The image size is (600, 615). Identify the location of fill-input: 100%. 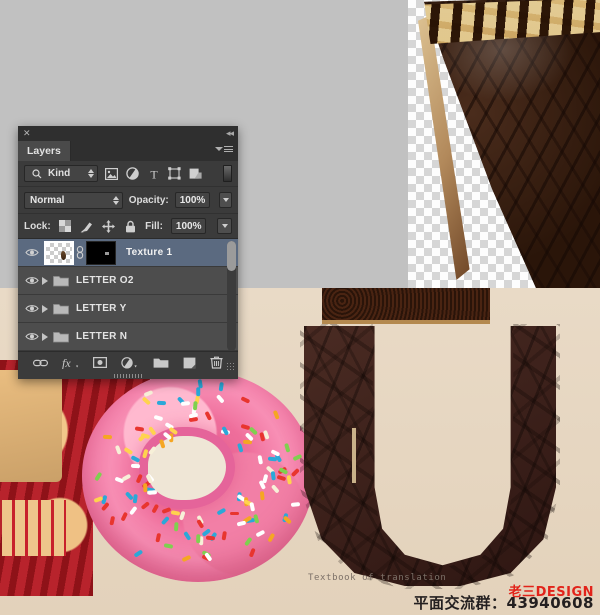
(188, 226).